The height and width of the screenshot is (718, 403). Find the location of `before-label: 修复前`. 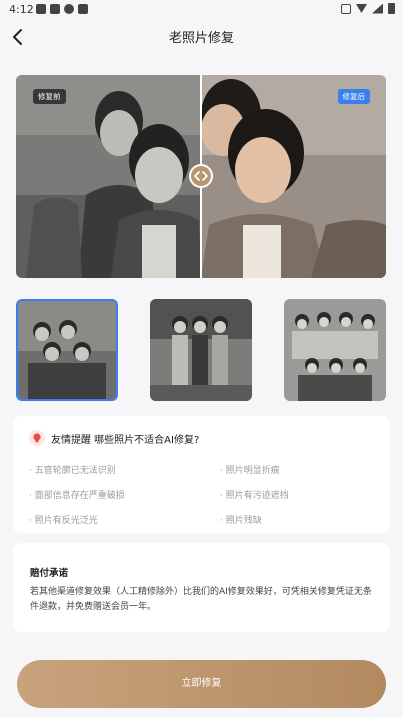

before-label: 修复前 is located at coordinates (49, 96).